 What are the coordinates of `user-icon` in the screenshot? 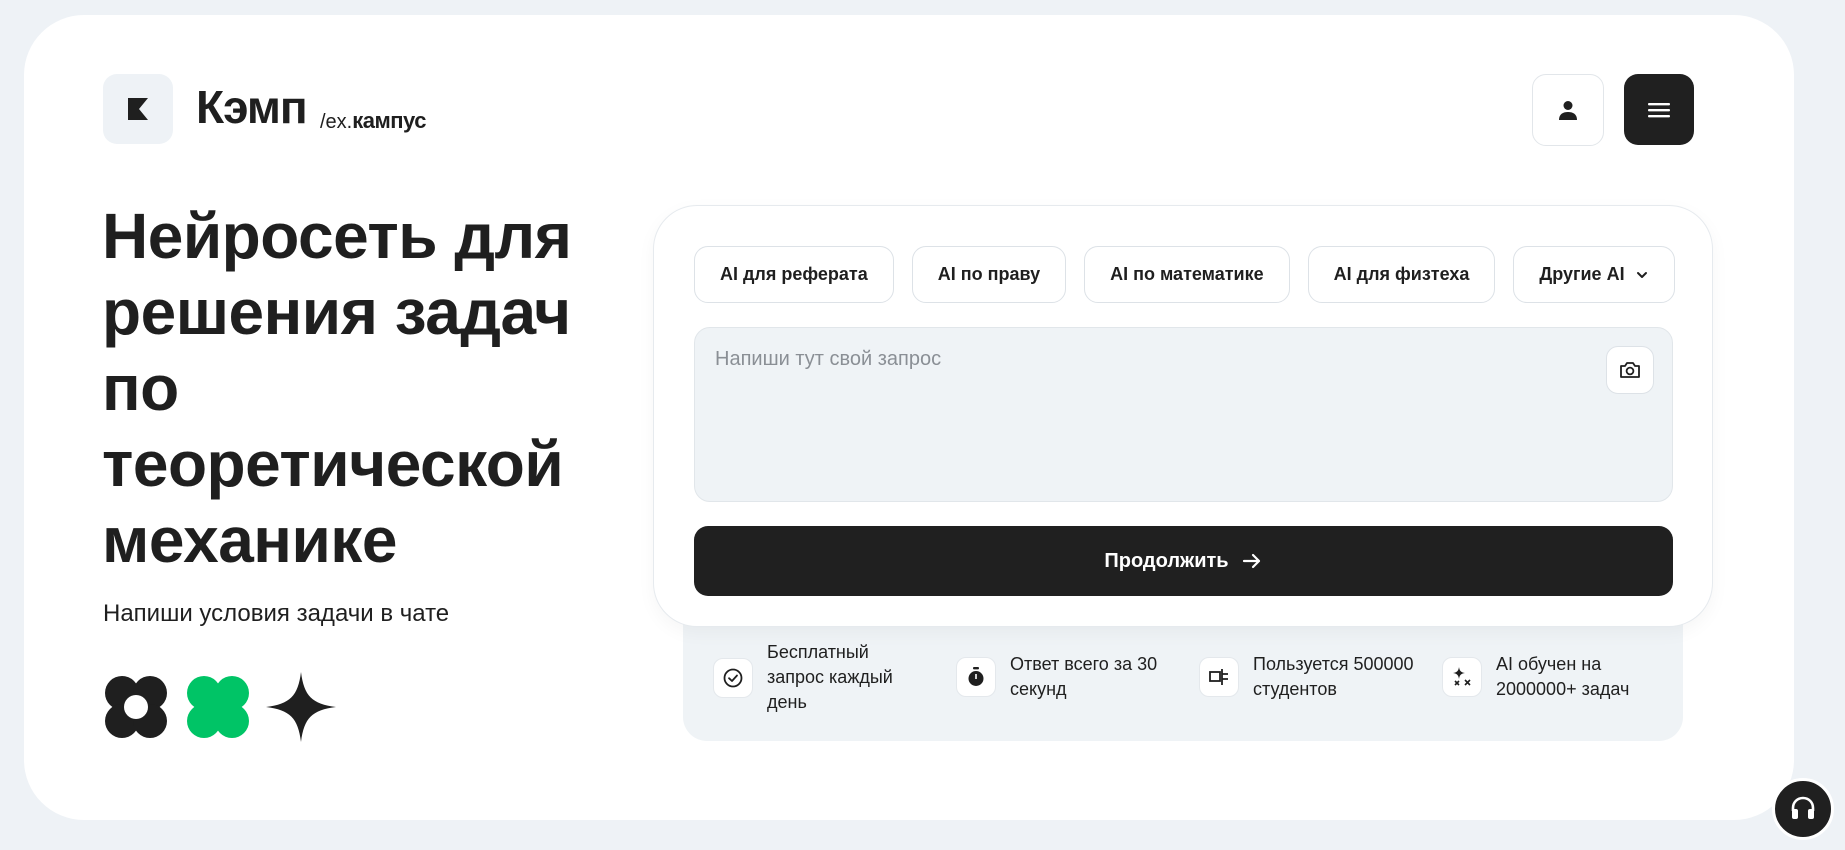 It's located at (1568, 110).